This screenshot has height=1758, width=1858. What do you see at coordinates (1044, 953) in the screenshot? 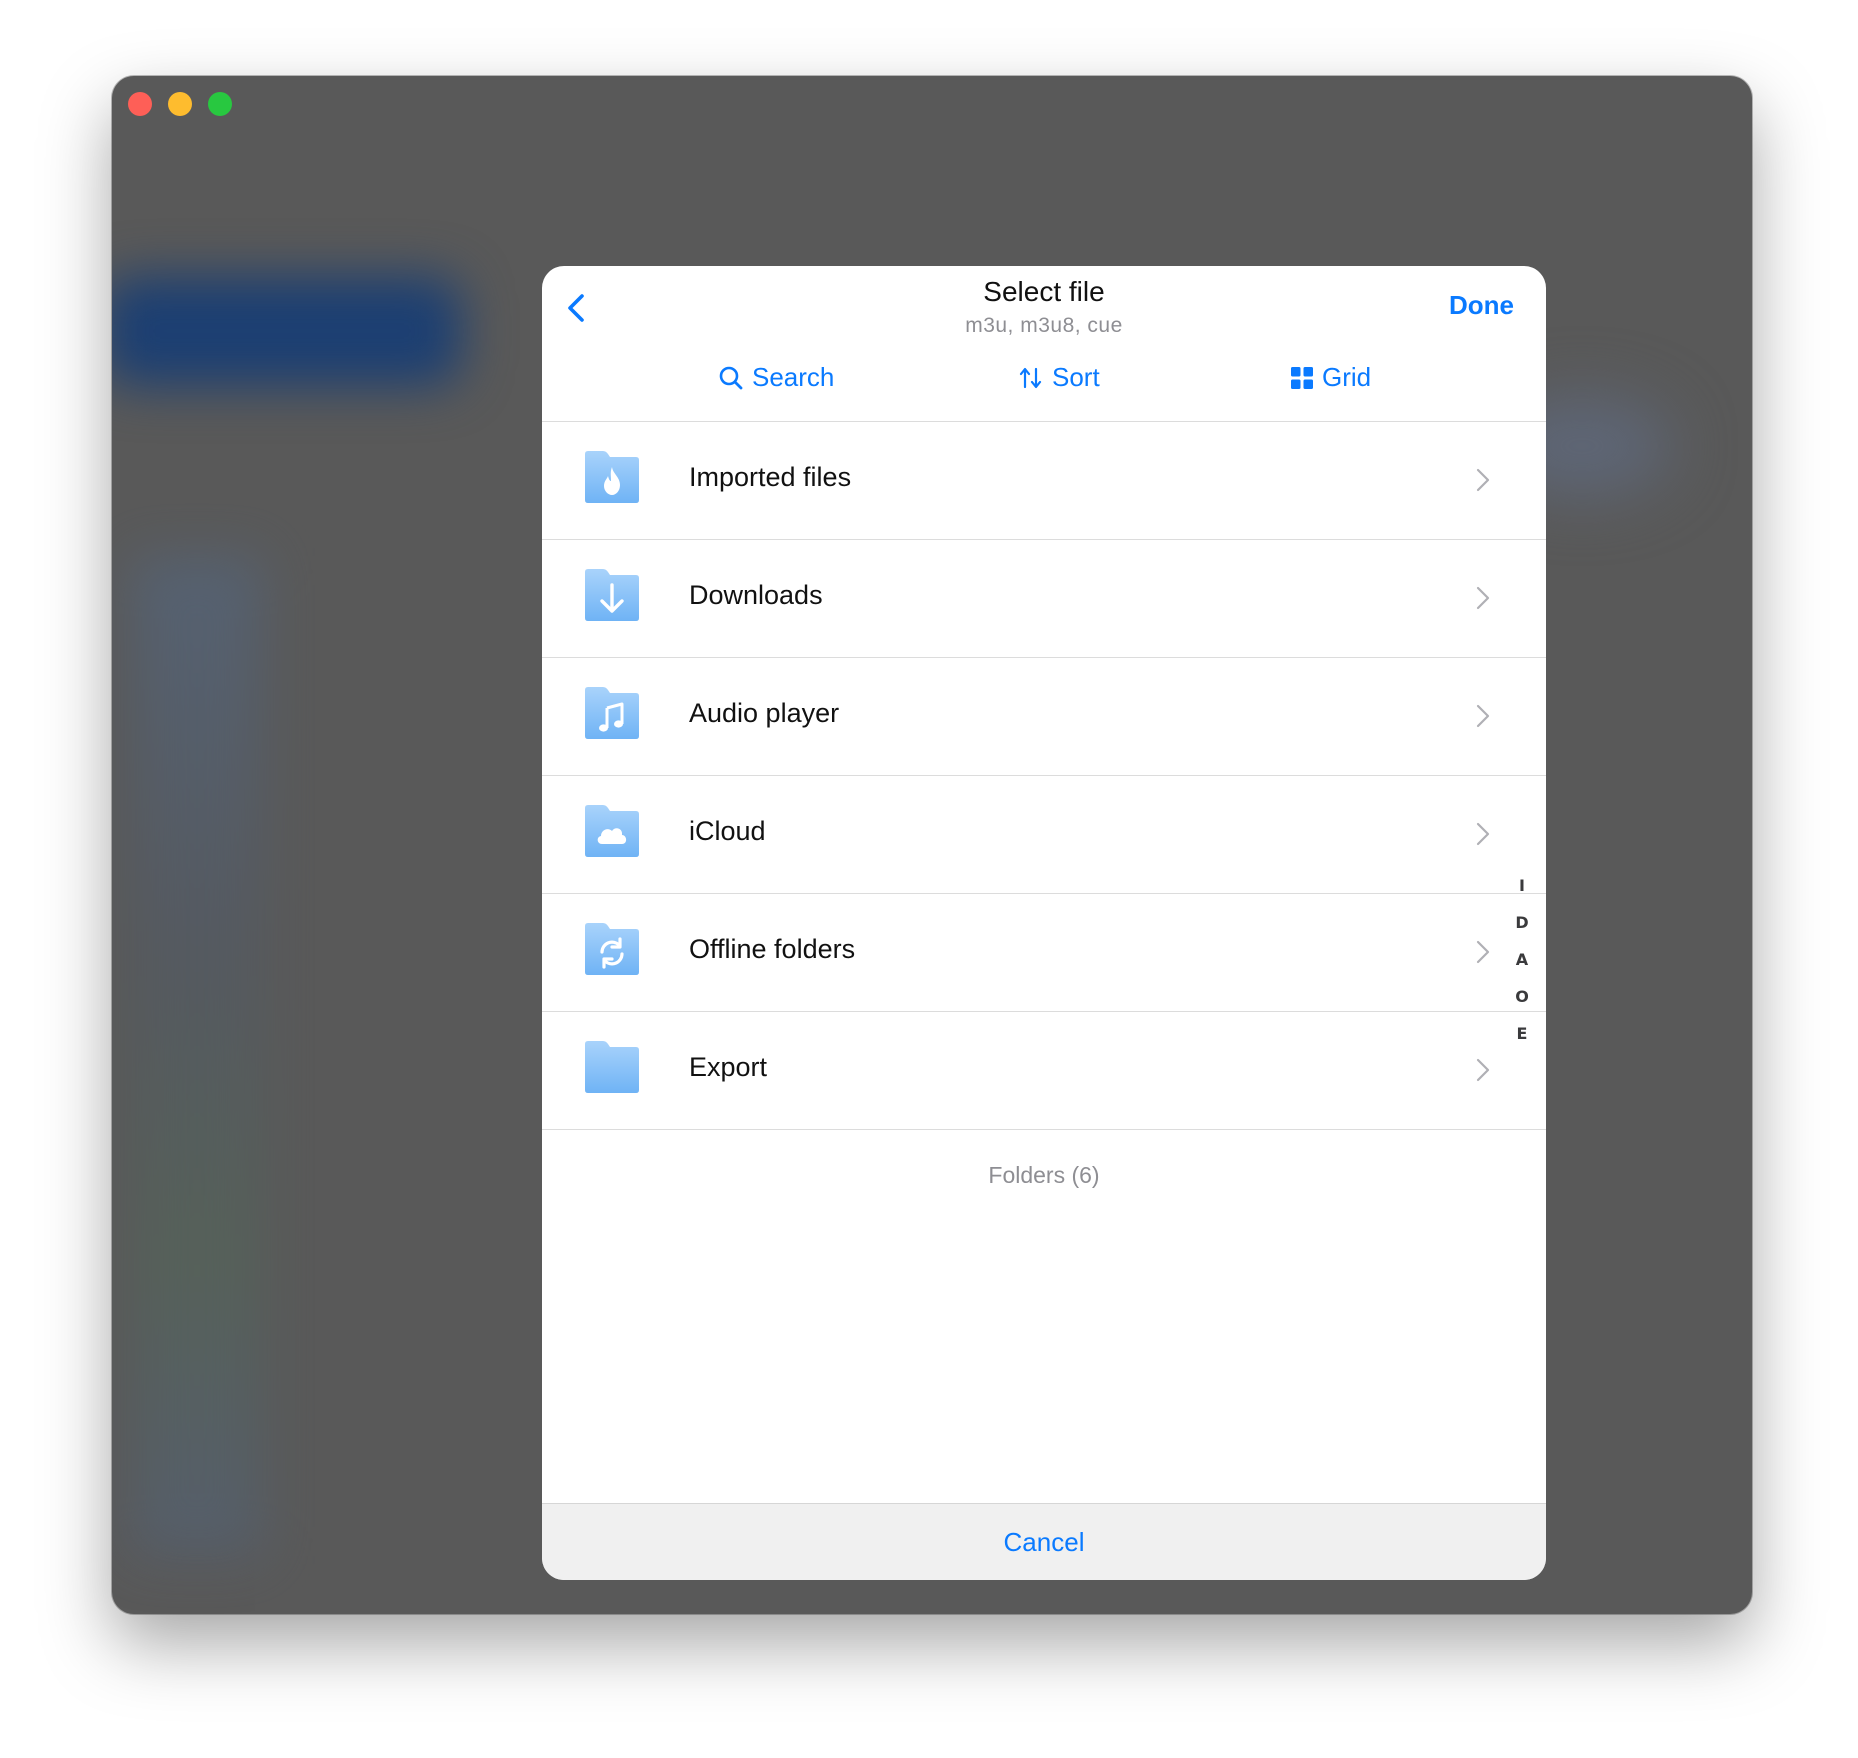
I see `folder-row-offline-folders: Offline folders` at bounding box center [1044, 953].